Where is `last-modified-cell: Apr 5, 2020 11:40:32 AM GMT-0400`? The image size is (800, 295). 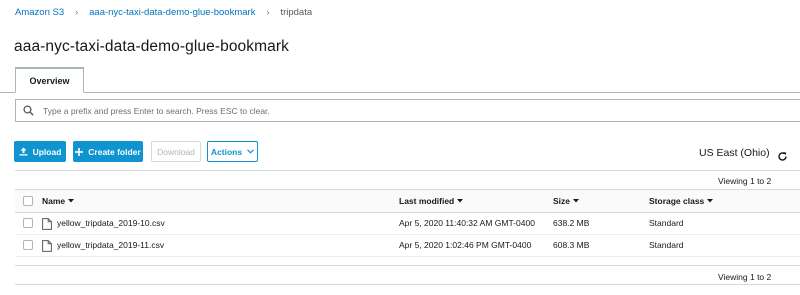 last-modified-cell: Apr 5, 2020 11:40:32 AM GMT-0400 is located at coordinates (467, 223).